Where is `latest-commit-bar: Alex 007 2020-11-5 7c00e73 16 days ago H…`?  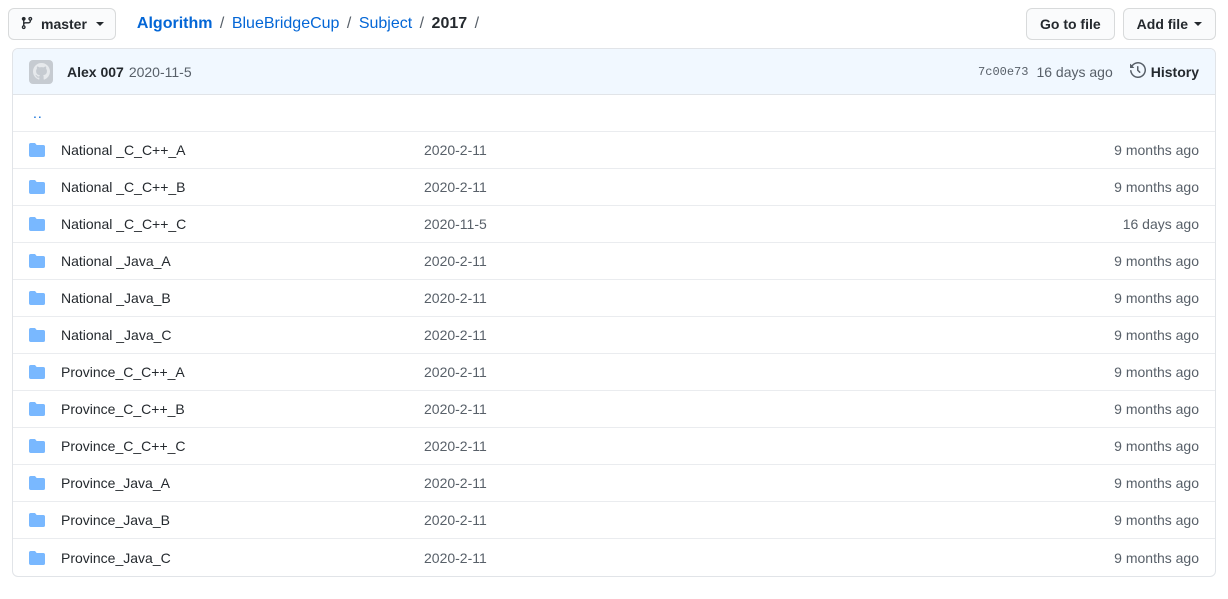
latest-commit-bar: Alex 007 2020-11-5 7c00e73 16 days ago H… is located at coordinates (614, 72).